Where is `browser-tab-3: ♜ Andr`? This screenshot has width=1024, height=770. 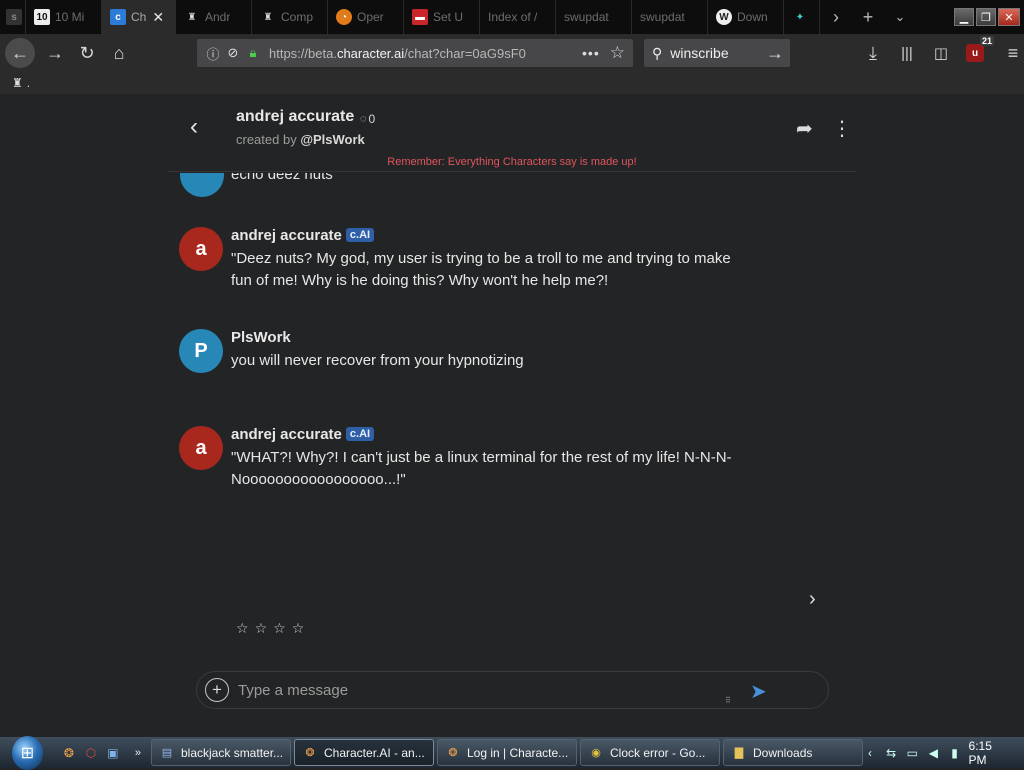
browser-tab-3: ♜ Andr is located at coordinates (214, 17).